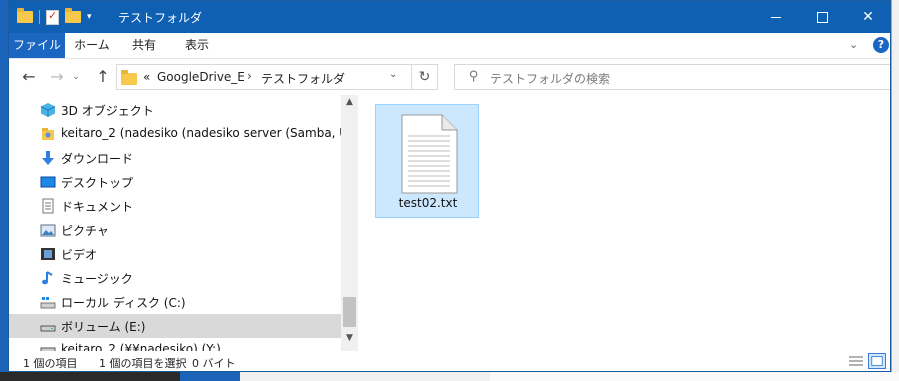 The image size is (899, 381). What do you see at coordinates (175, 278) in the screenshot?
I see `nav-item-music: ミュージック` at bounding box center [175, 278].